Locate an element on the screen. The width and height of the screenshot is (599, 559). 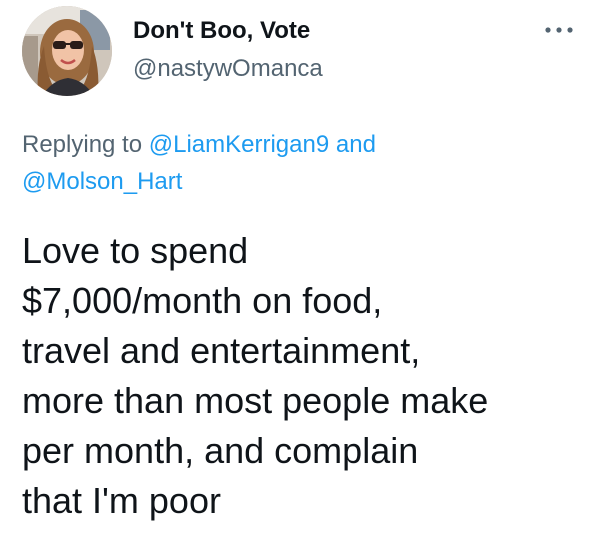
reply-conjunction: and is located at coordinates (356, 144).